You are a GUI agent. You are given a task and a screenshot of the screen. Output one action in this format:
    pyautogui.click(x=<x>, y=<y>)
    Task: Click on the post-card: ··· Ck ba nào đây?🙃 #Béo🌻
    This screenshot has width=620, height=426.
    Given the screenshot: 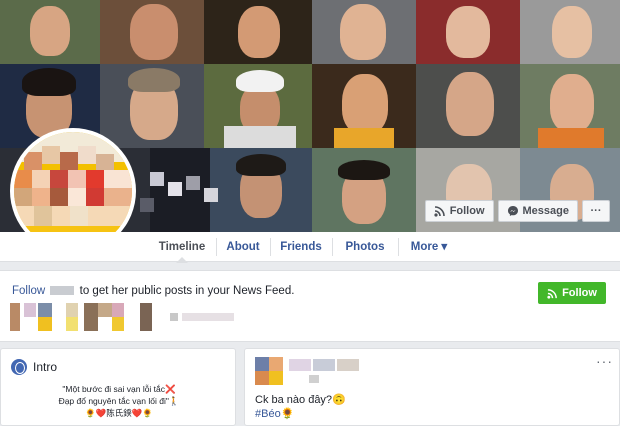 What is the action you would take?
    pyautogui.click(x=432, y=387)
    